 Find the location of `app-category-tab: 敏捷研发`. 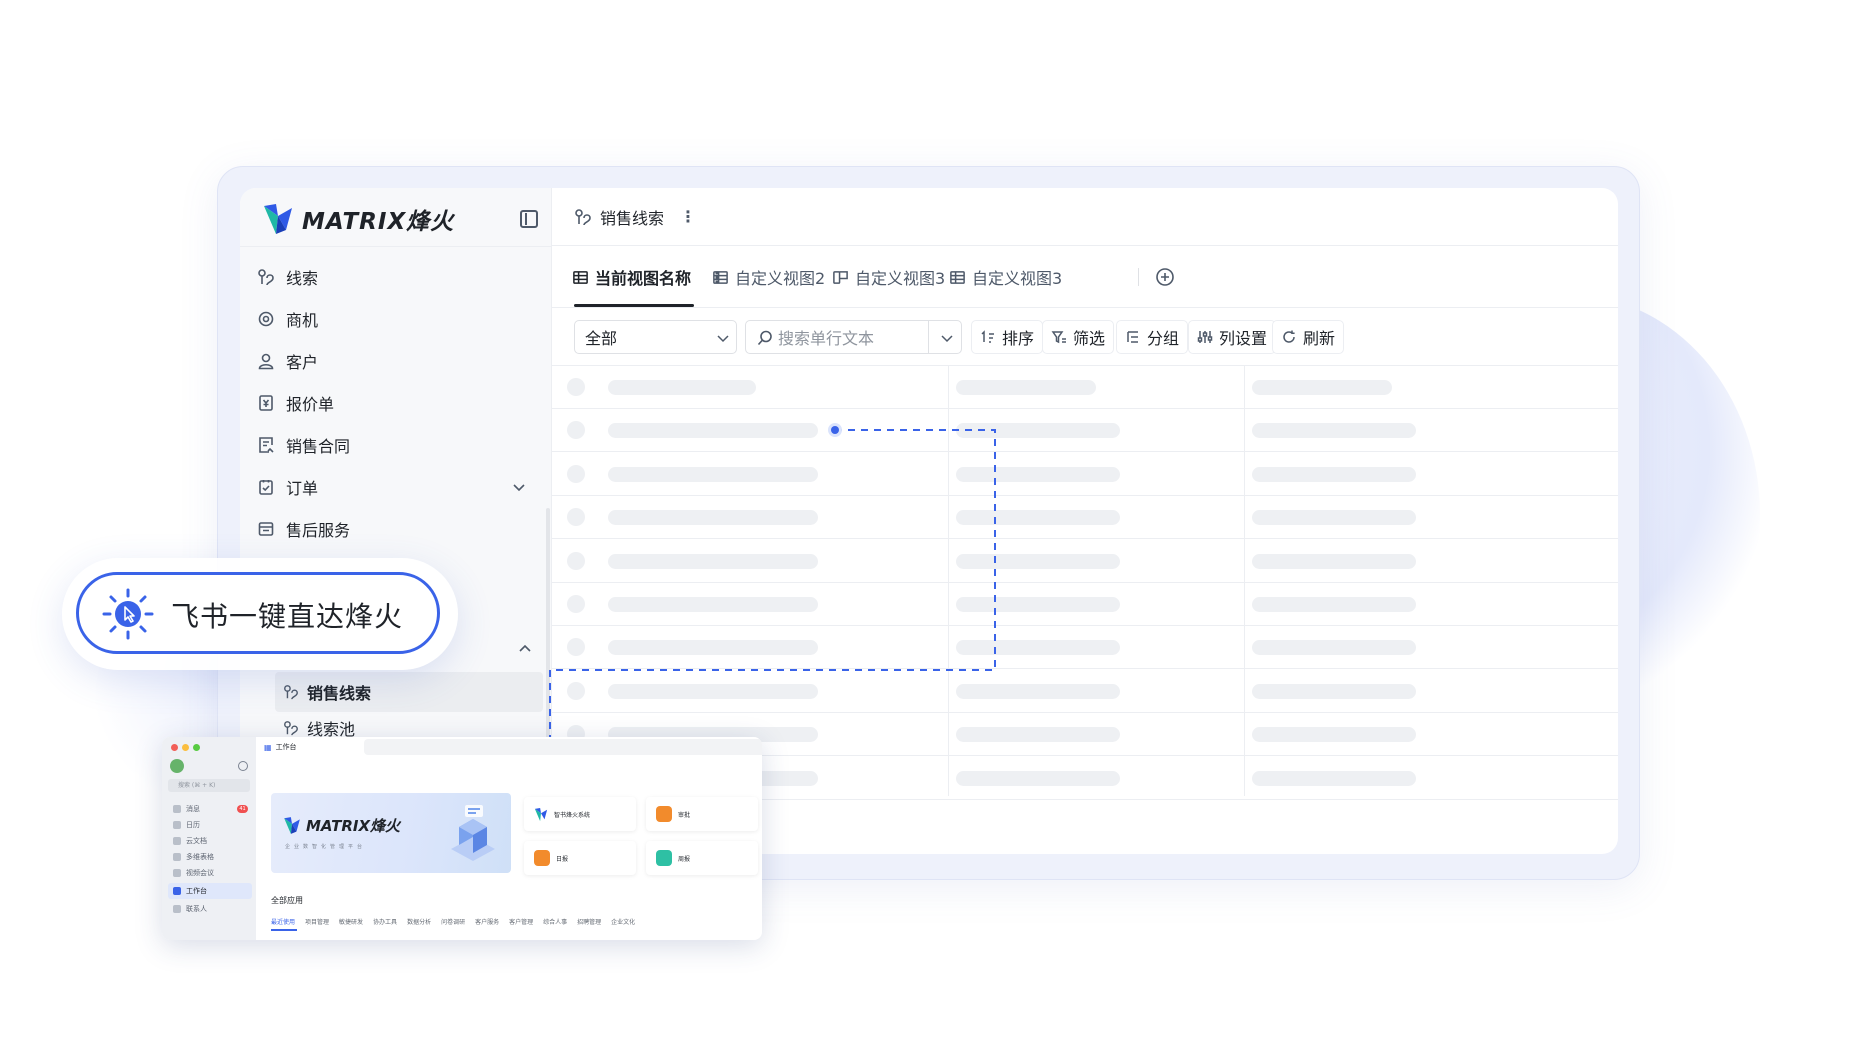

app-category-tab: 敏捷研发 is located at coordinates (351, 921).